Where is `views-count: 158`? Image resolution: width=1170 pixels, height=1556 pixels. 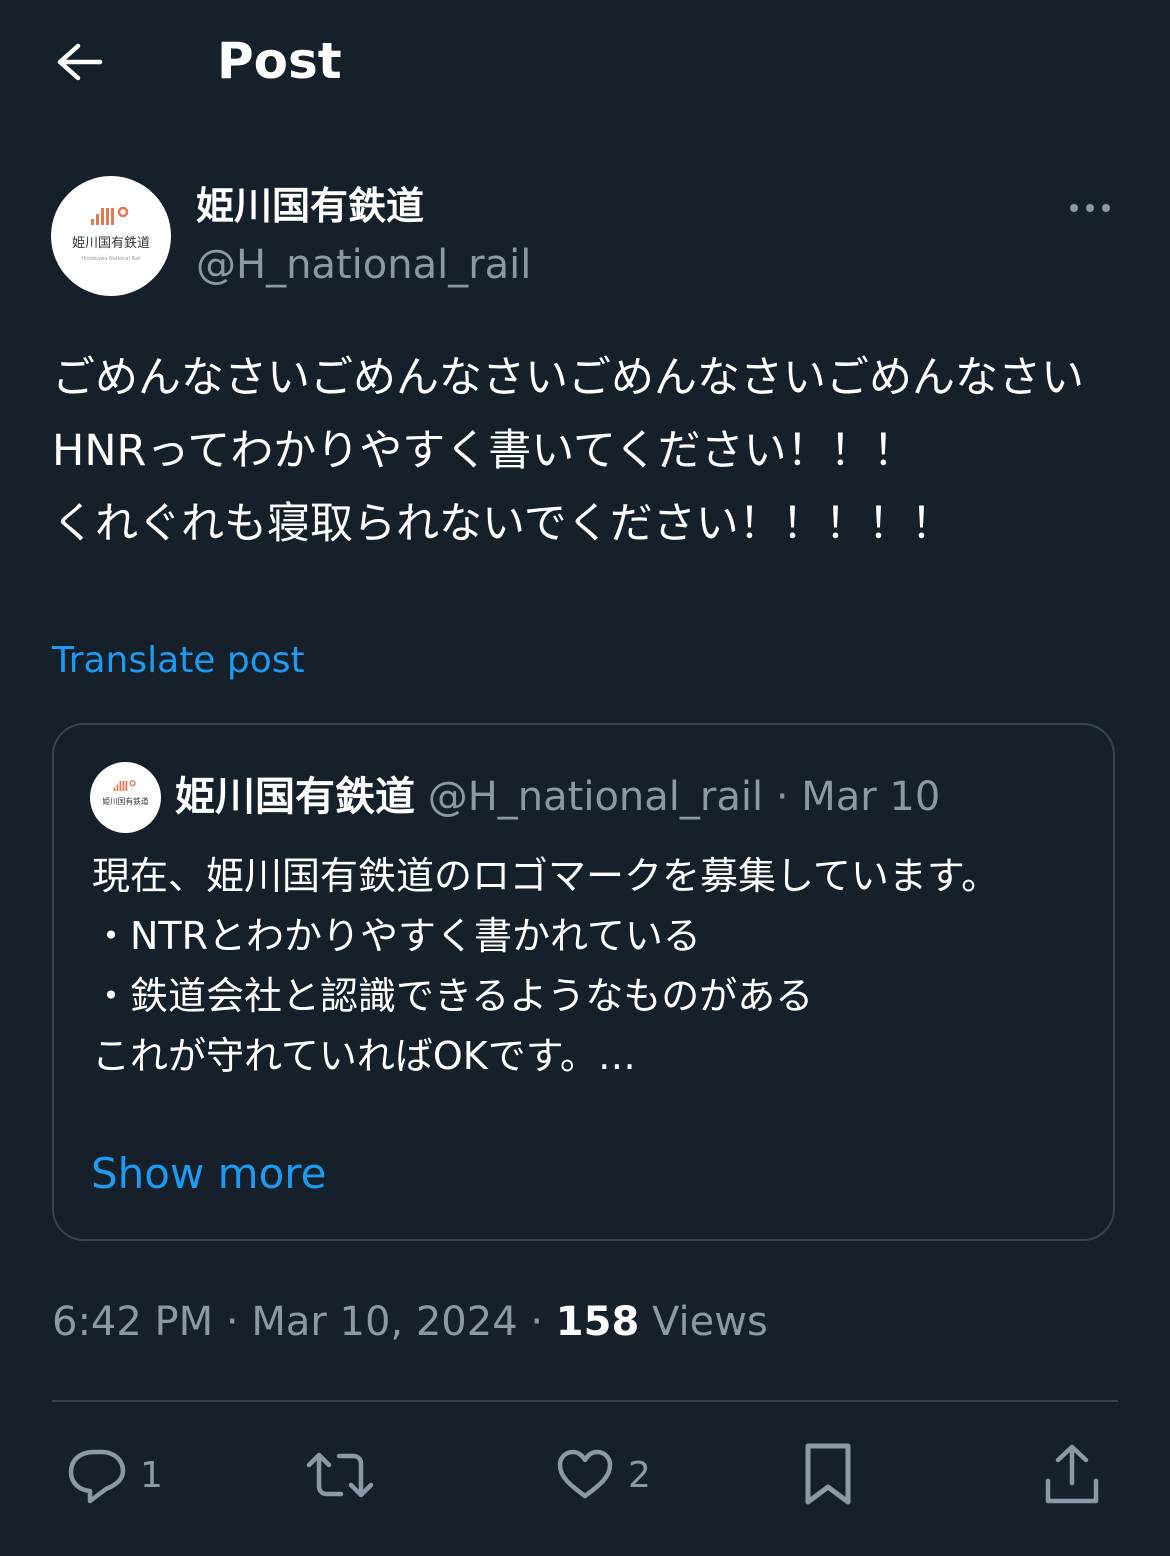
views-count: 158 is located at coordinates (598, 1322).